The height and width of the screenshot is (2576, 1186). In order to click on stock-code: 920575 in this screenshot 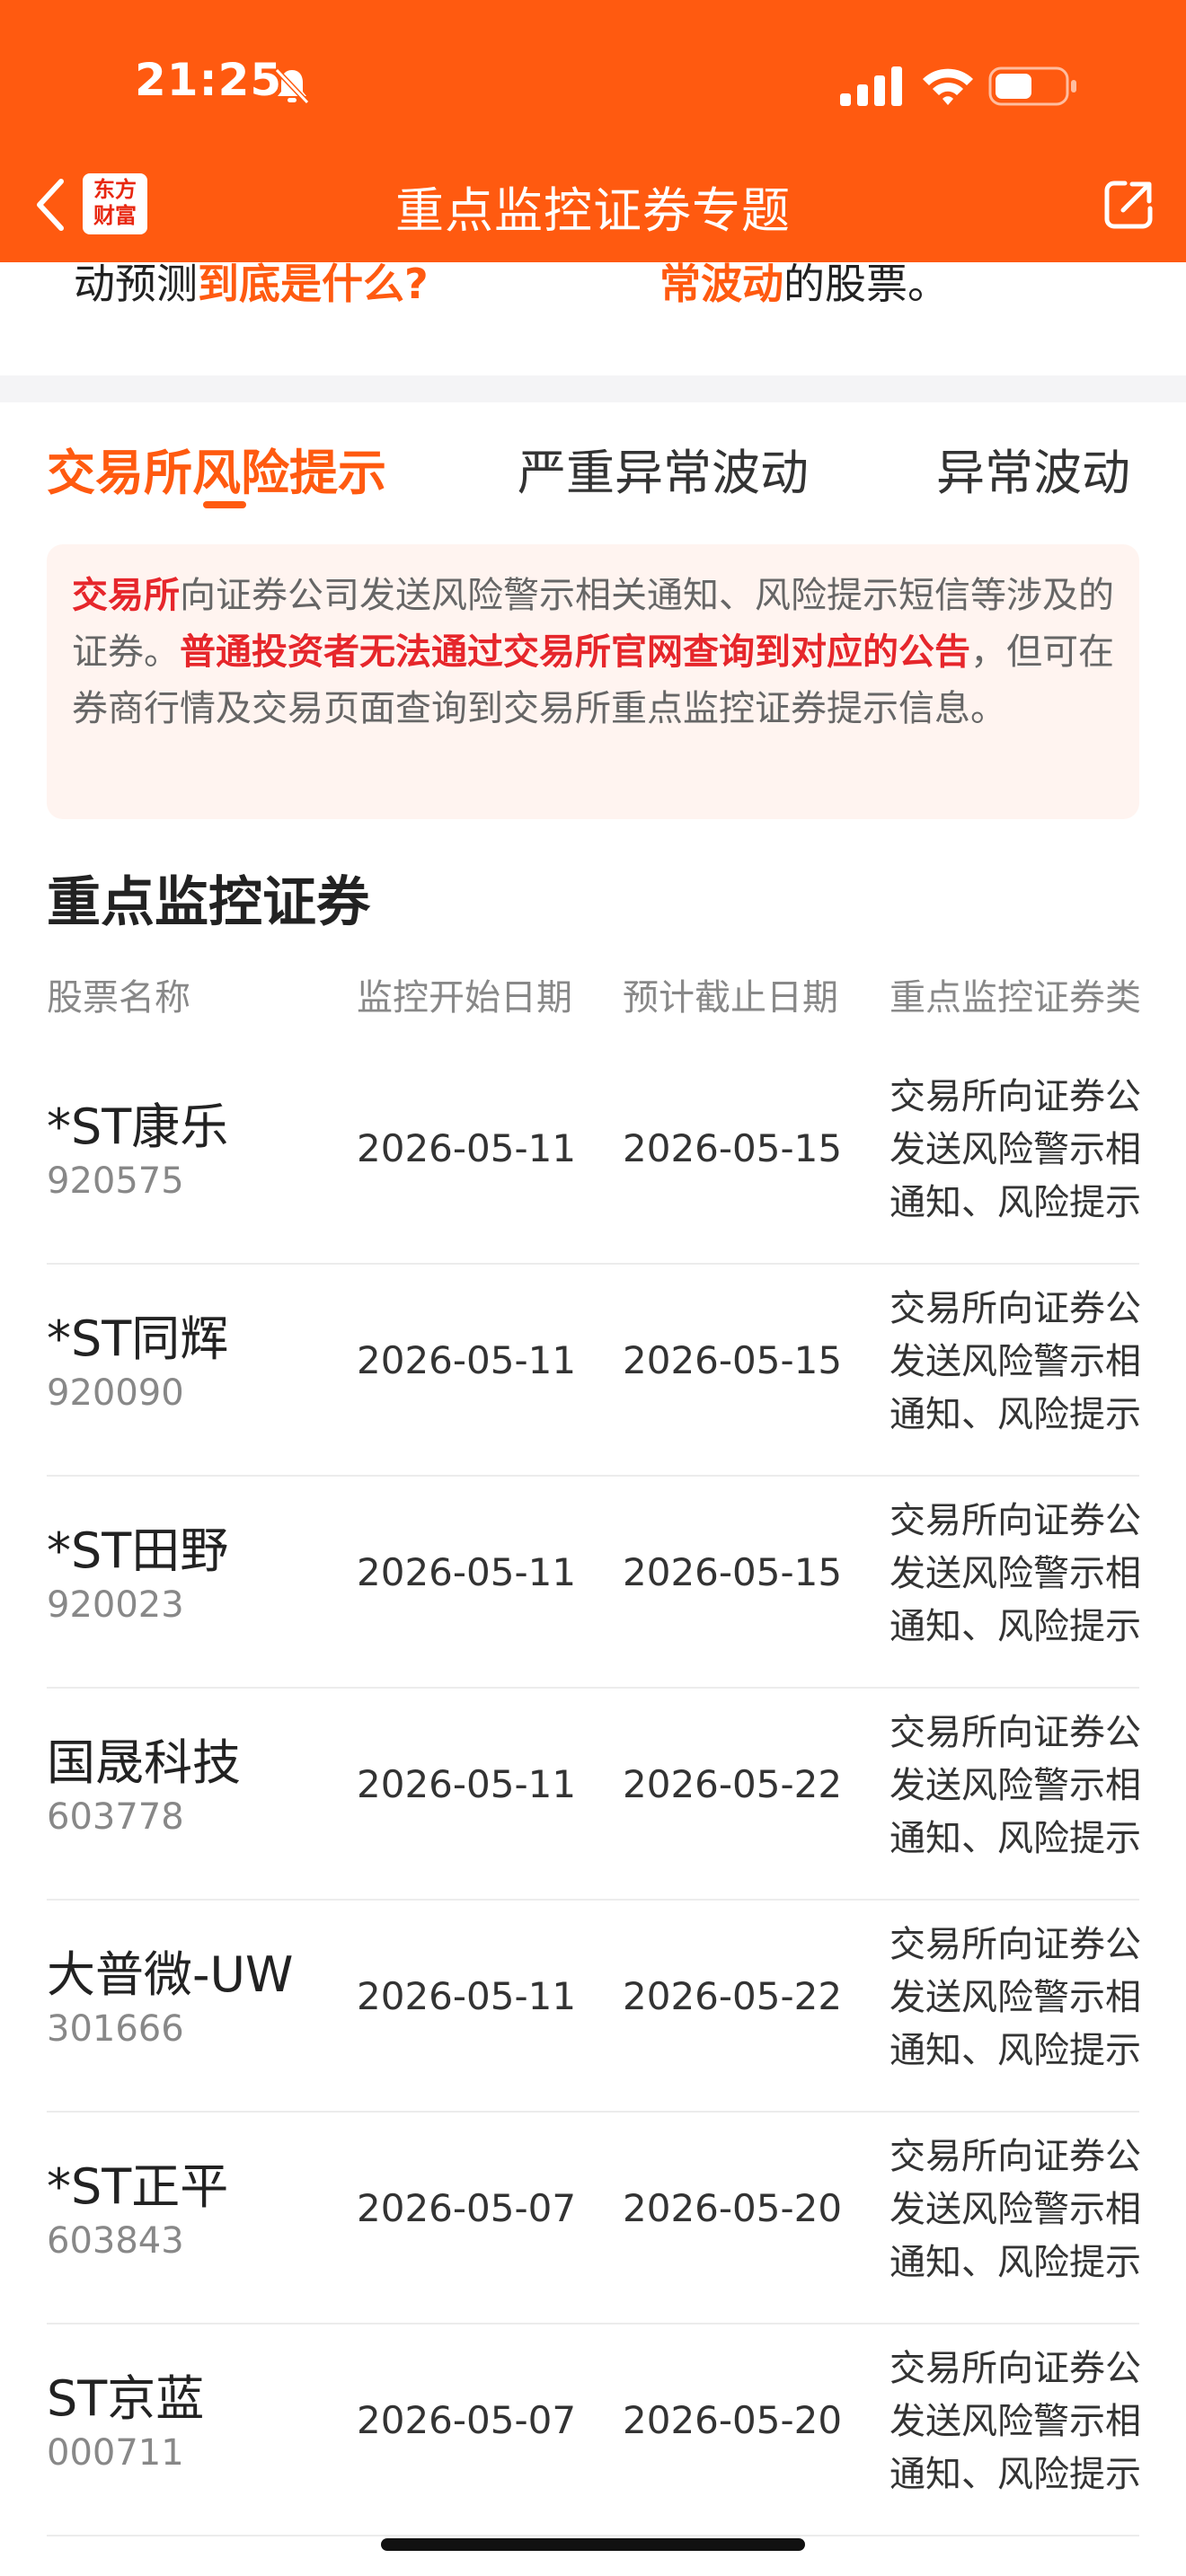, I will do `click(115, 1181)`.